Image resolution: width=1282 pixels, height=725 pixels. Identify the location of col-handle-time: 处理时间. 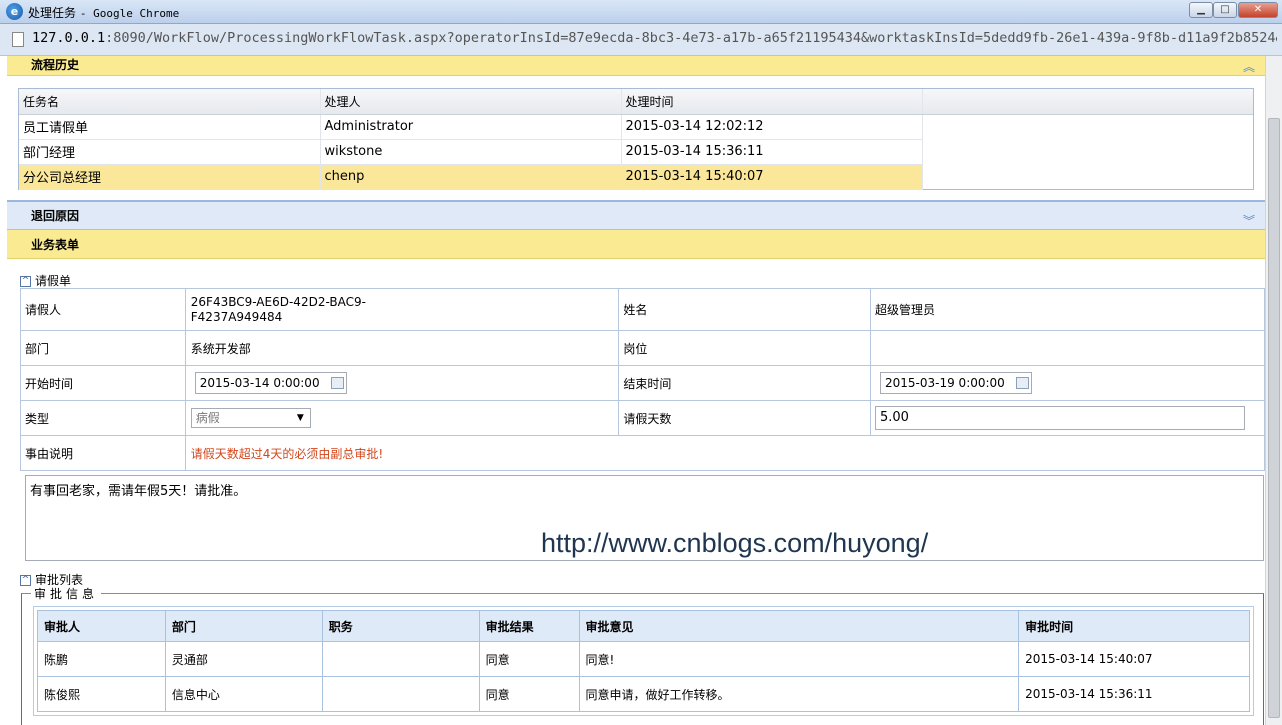
(772, 102).